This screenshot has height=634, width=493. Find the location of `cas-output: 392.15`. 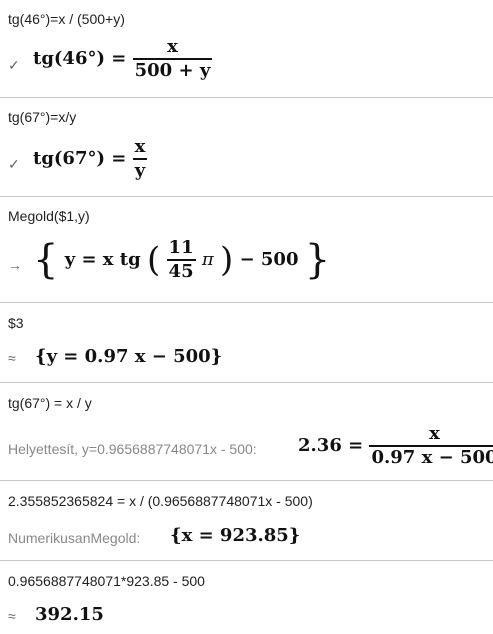

cas-output: 392.15 is located at coordinates (69, 614).